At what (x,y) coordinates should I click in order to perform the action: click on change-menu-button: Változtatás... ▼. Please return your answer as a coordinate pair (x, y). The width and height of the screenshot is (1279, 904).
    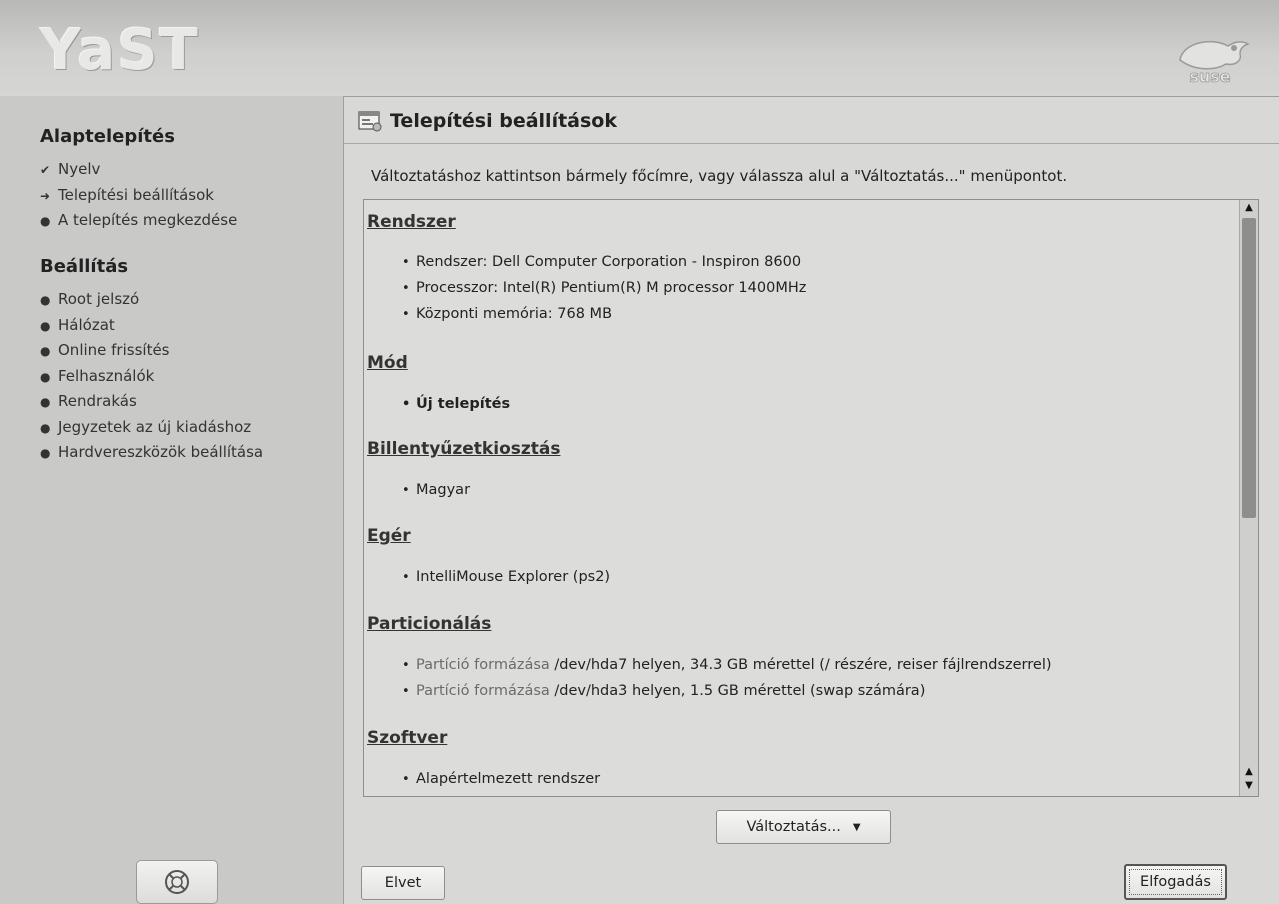
    Looking at the image, I should click on (803, 827).